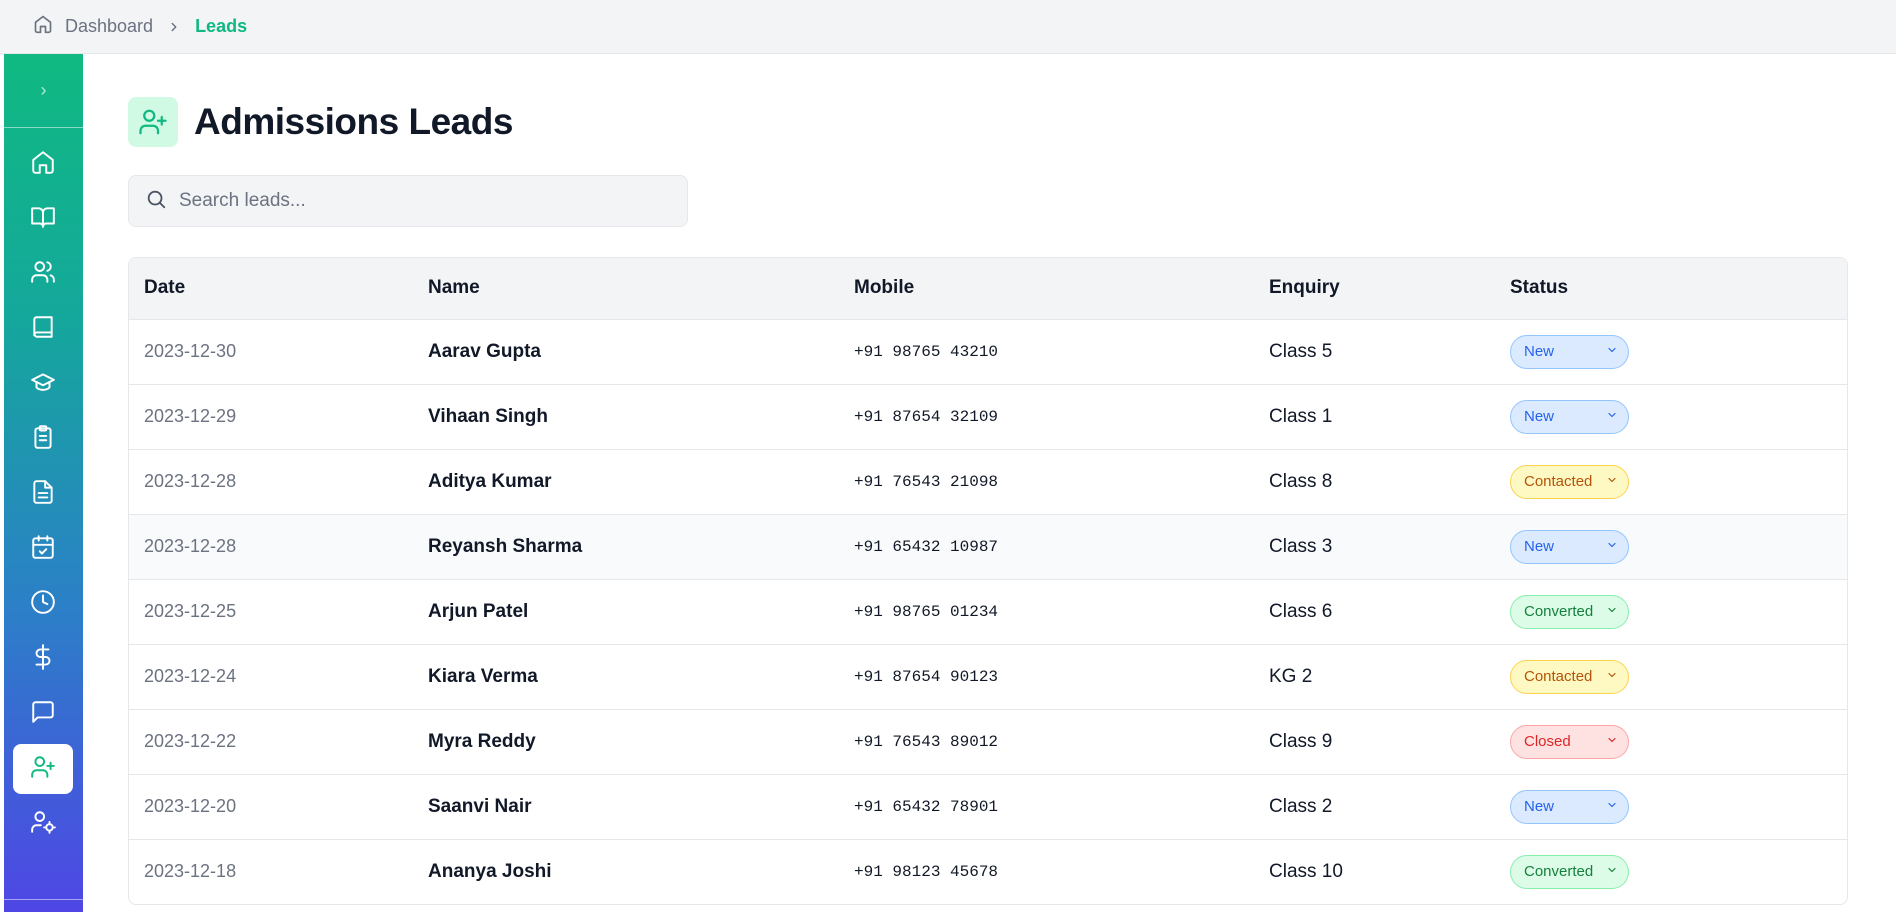 The image size is (1896, 912). What do you see at coordinates (190, 806) in the screenshot?
I see `cell-date: 2023-12-20` at bounding box center [190, 806].